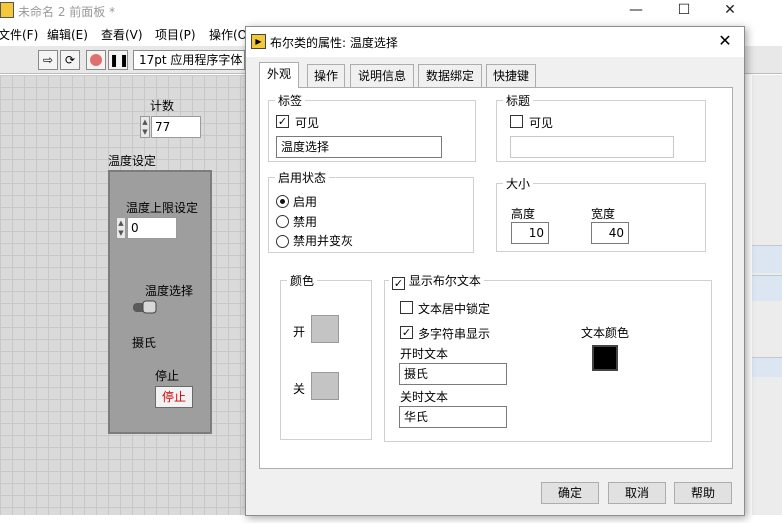  Describe the element at coordinates (516, 121) in the screenshot. I see `caption-visible-checkbox` at that location.